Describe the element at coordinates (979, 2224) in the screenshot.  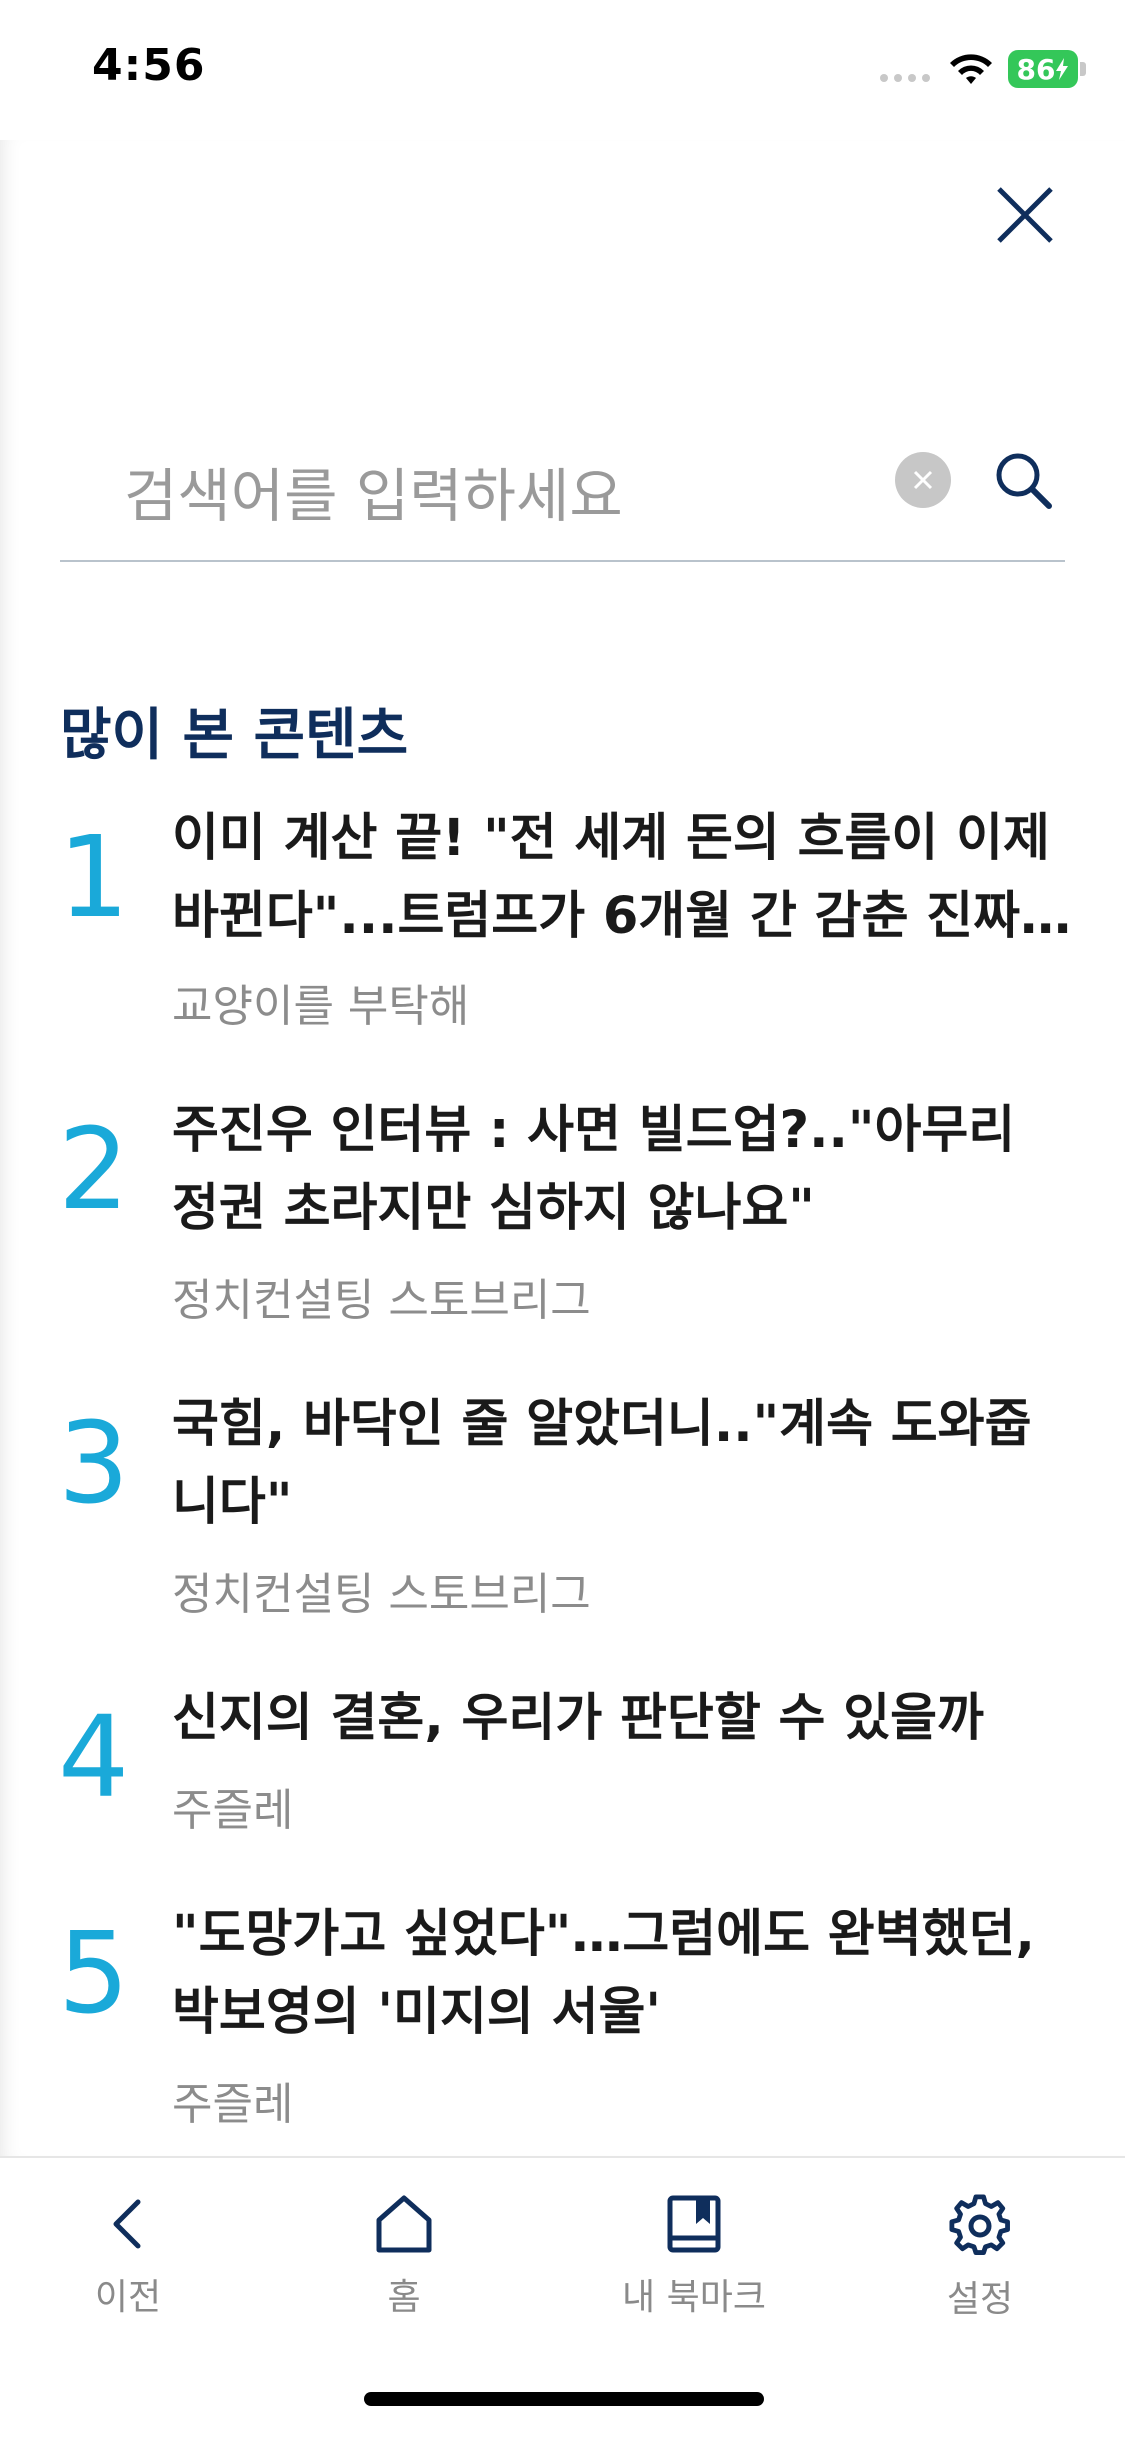
I see `gear-icon` at that location.